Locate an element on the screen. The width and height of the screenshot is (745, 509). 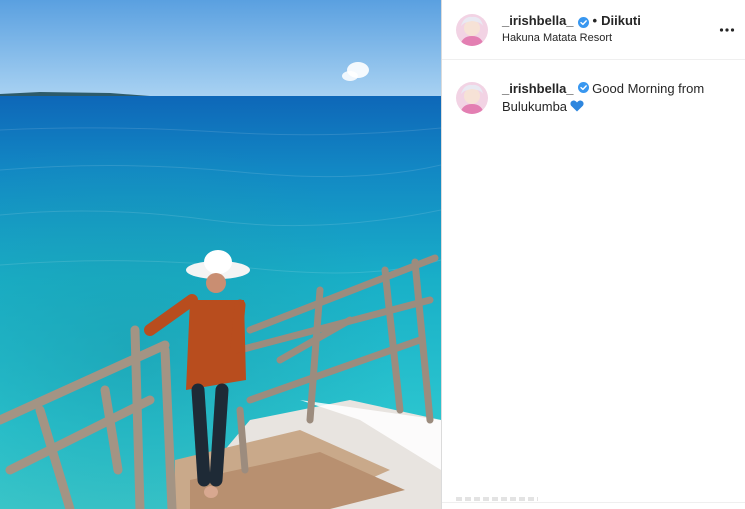
follow-status-button: Diikuti is located at coordinates (621, 21).